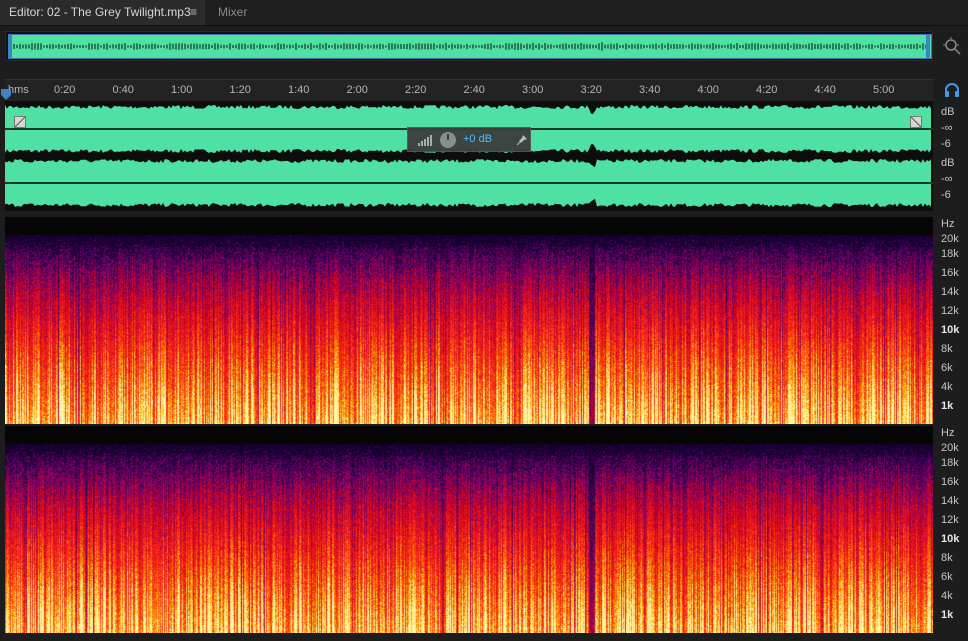  I want to click on frequency-axis-left: Hz 20k 18k 16k 14k 12k 10k 8k 6k 4k 1k, so click(951, 320).